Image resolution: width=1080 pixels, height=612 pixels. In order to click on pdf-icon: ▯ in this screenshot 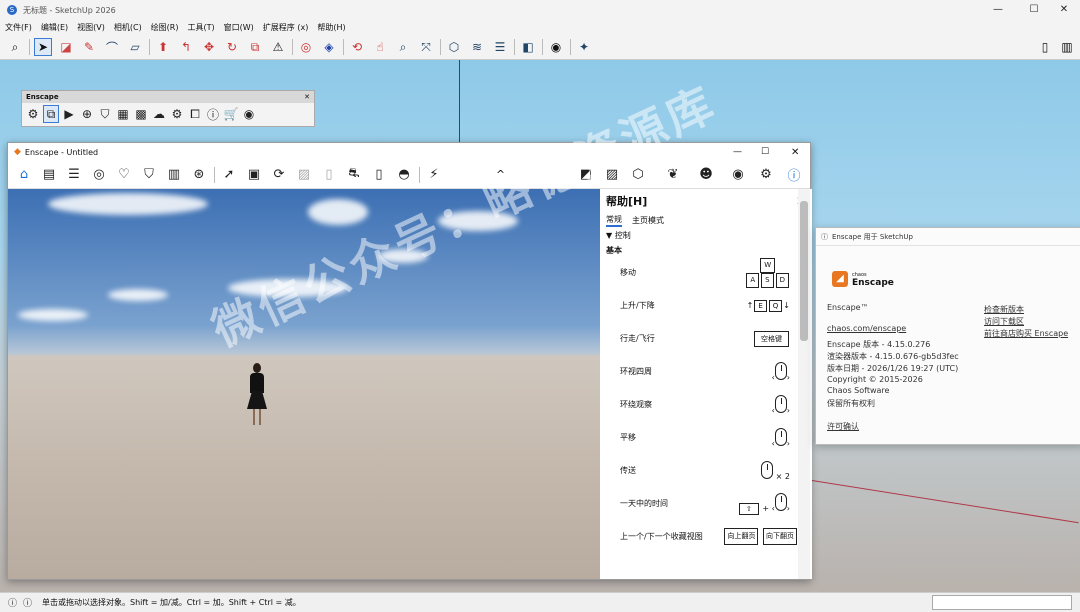, I will do `click(379, 175)`.